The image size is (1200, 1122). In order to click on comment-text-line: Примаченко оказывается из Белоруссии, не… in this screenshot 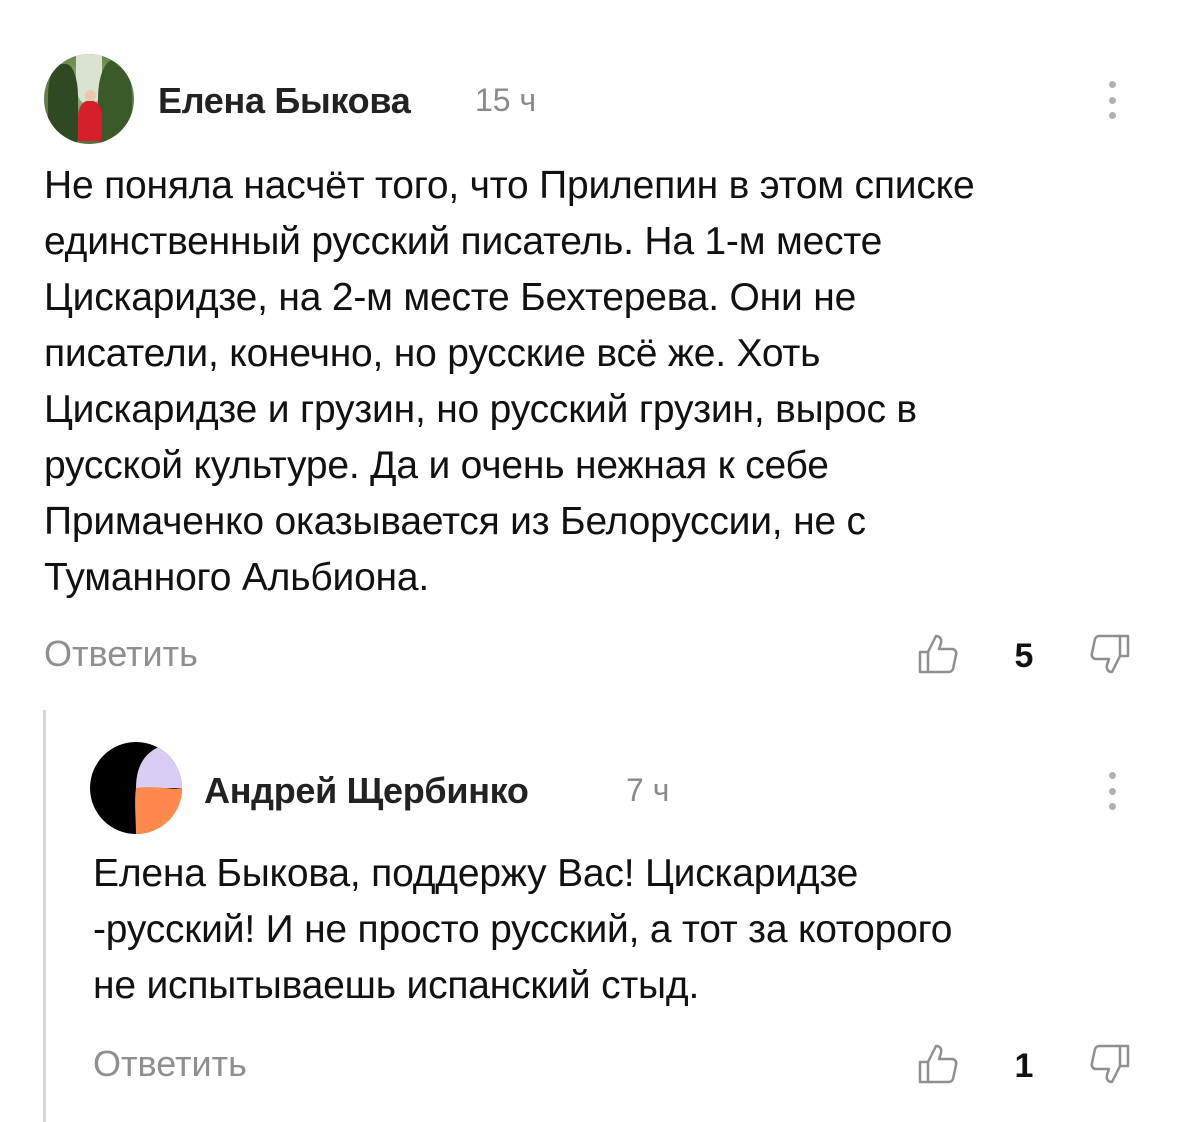, I will do `click(455, 521)`.